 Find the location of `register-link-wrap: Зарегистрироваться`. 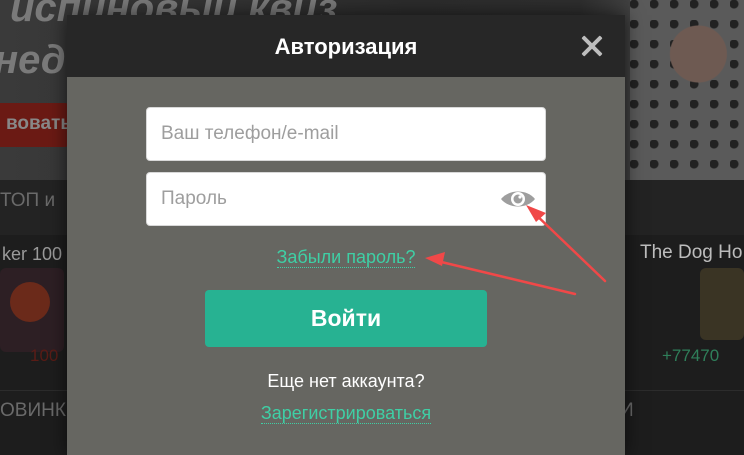

register-link-wrap: Зарегистрироваться is located at coordinates (346, 413).